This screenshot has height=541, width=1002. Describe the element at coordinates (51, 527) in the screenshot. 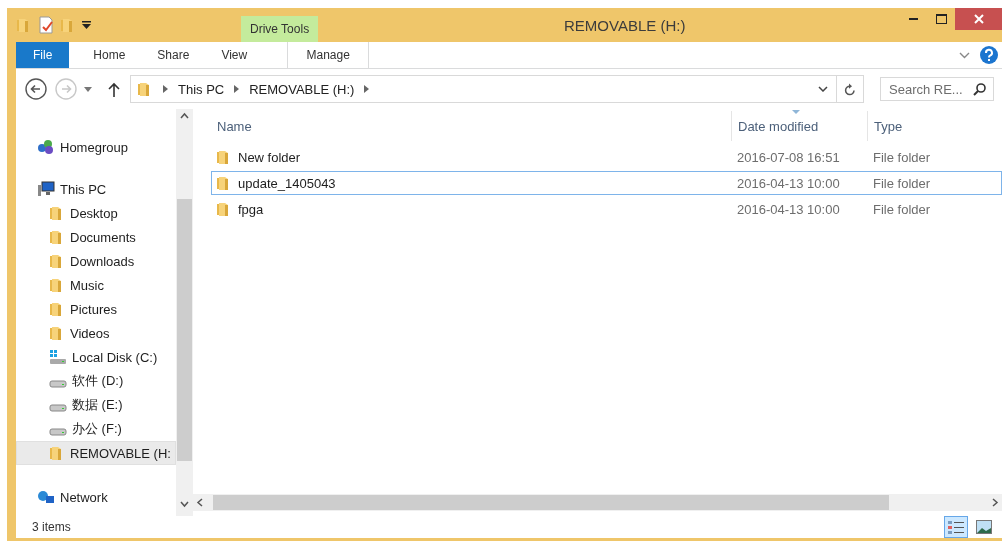

I see `item-count: 3 items` at that location.